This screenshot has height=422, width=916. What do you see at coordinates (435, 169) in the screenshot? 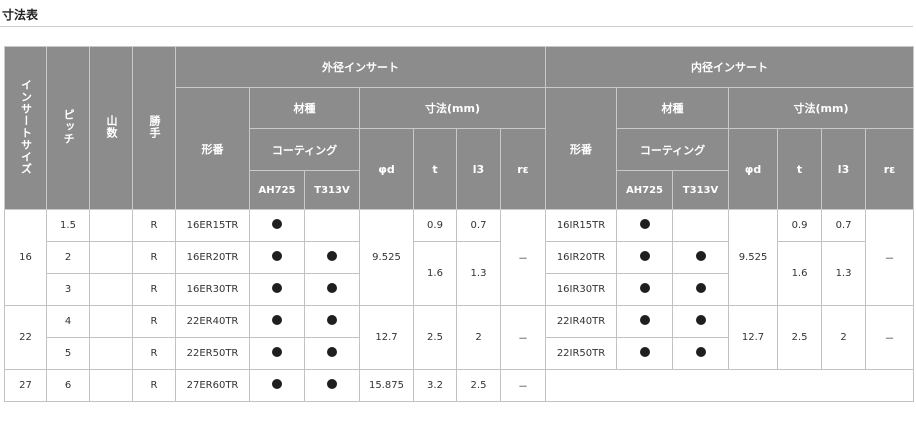
I see `header-ext-t: t` at bounding box center [435, 169].